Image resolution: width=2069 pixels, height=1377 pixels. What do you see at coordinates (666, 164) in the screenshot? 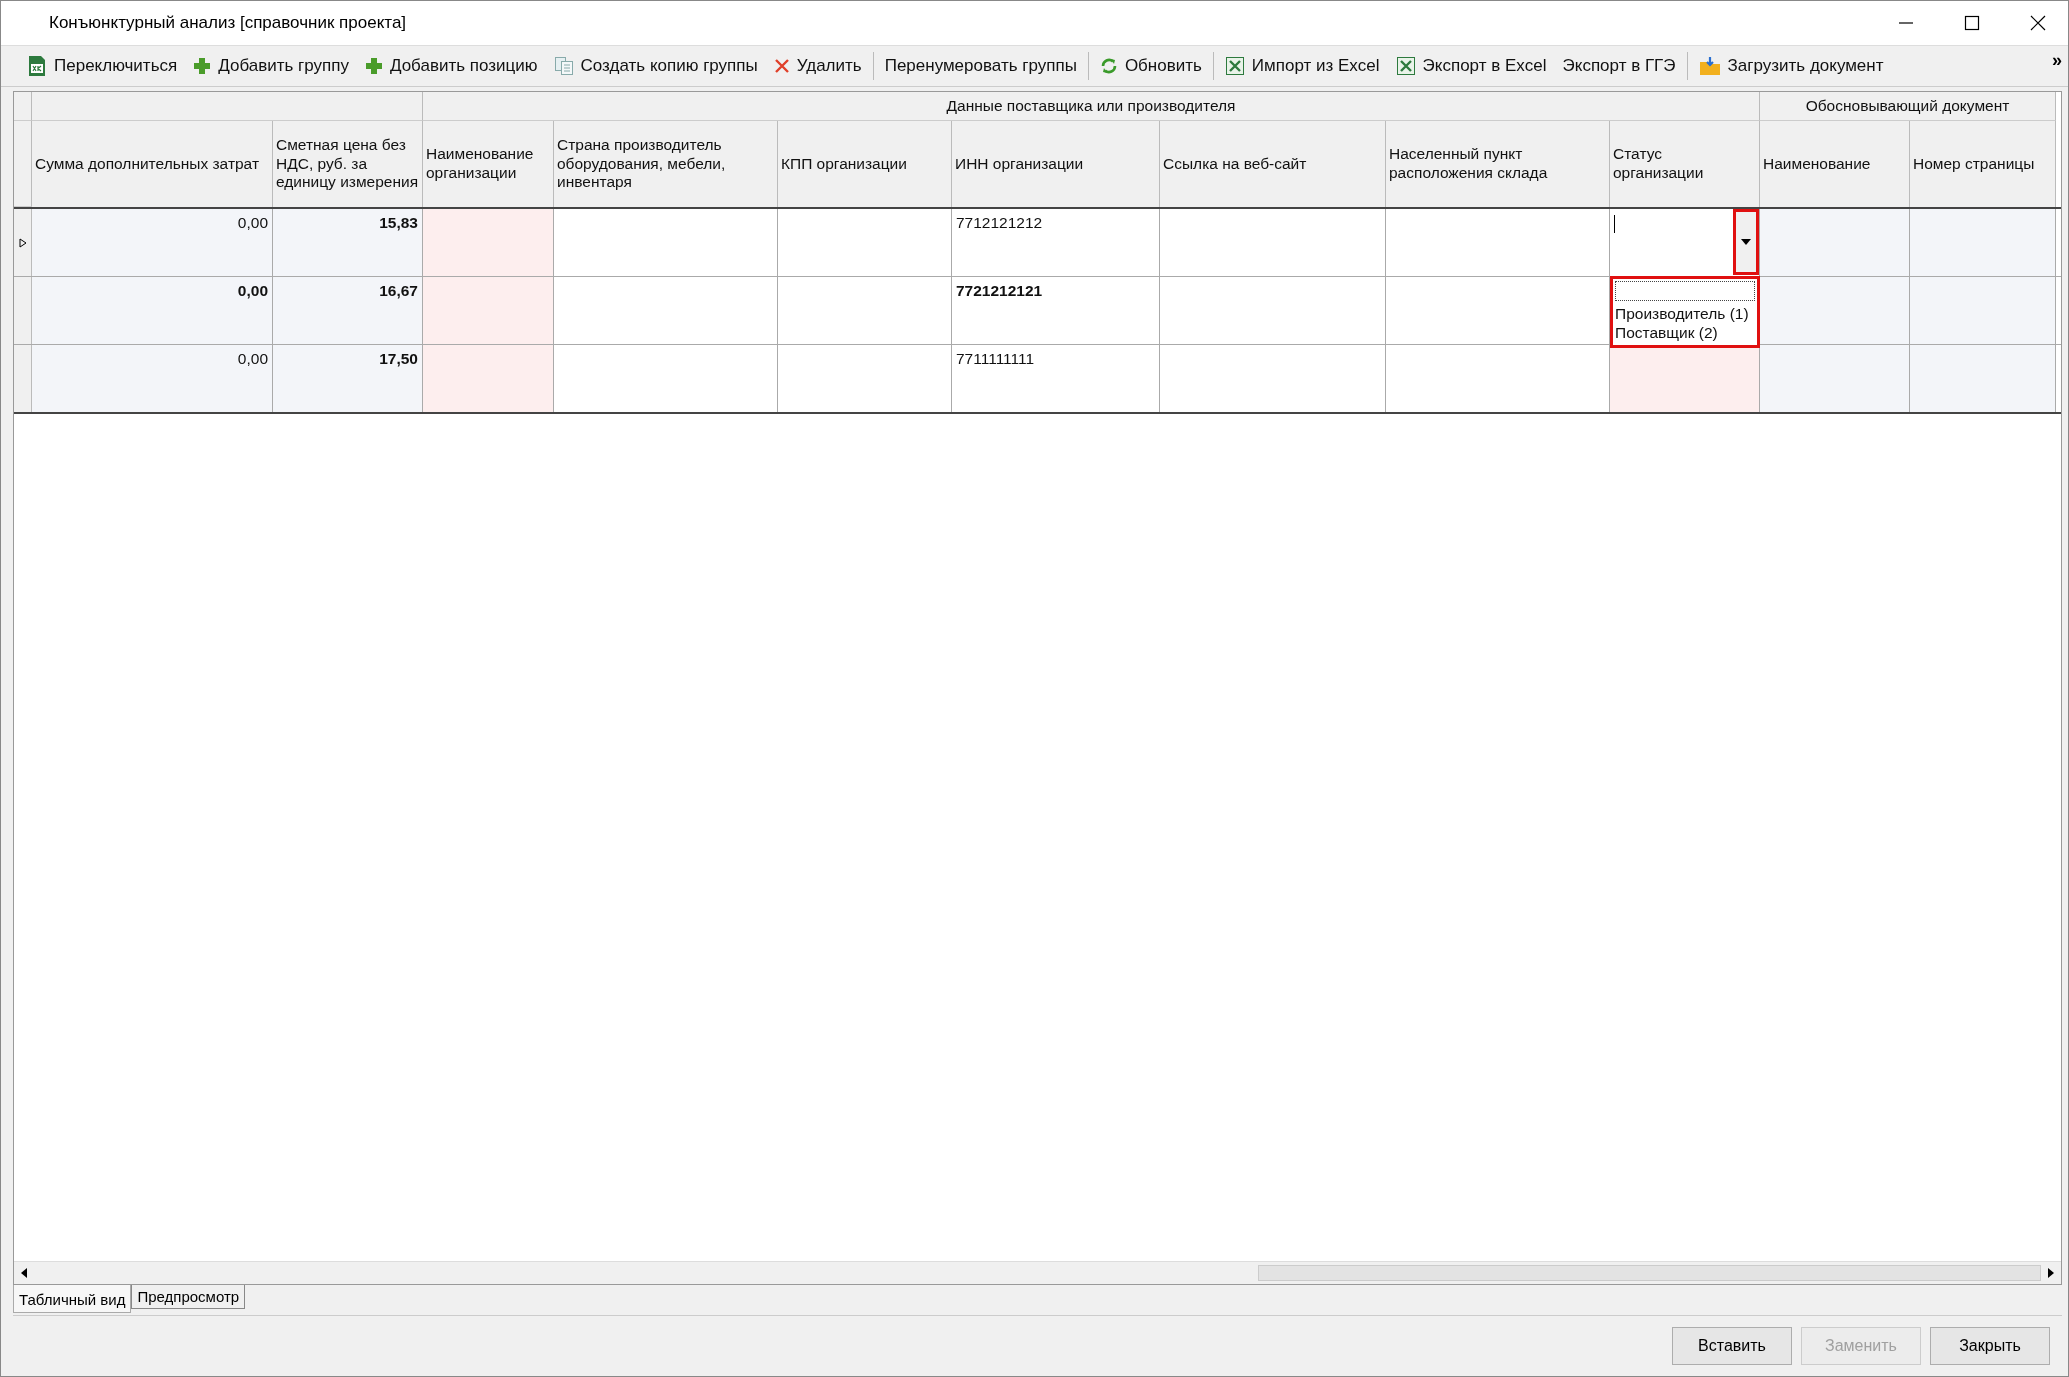
I see `column-header: Страна производитель оборудования, мебели, инвентаря` at bounding box center [666, 164].